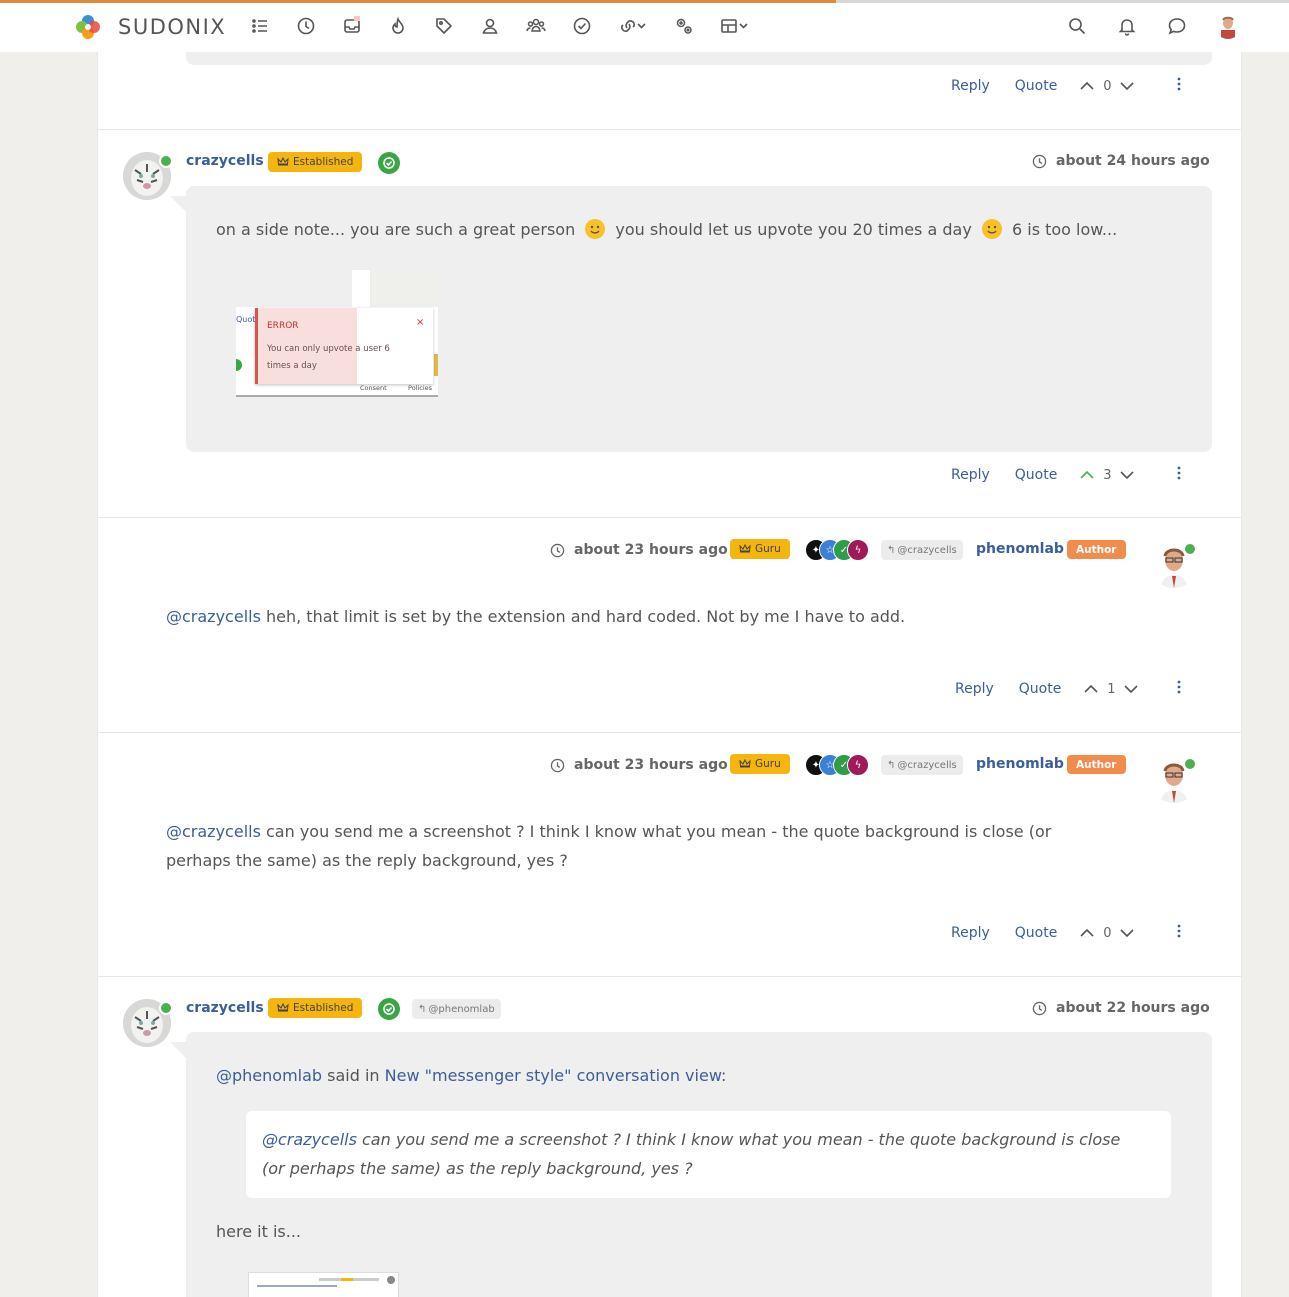 This screenshot has height=1297, width=1289. I want to click on notifications-icon, so click(1127, 26).